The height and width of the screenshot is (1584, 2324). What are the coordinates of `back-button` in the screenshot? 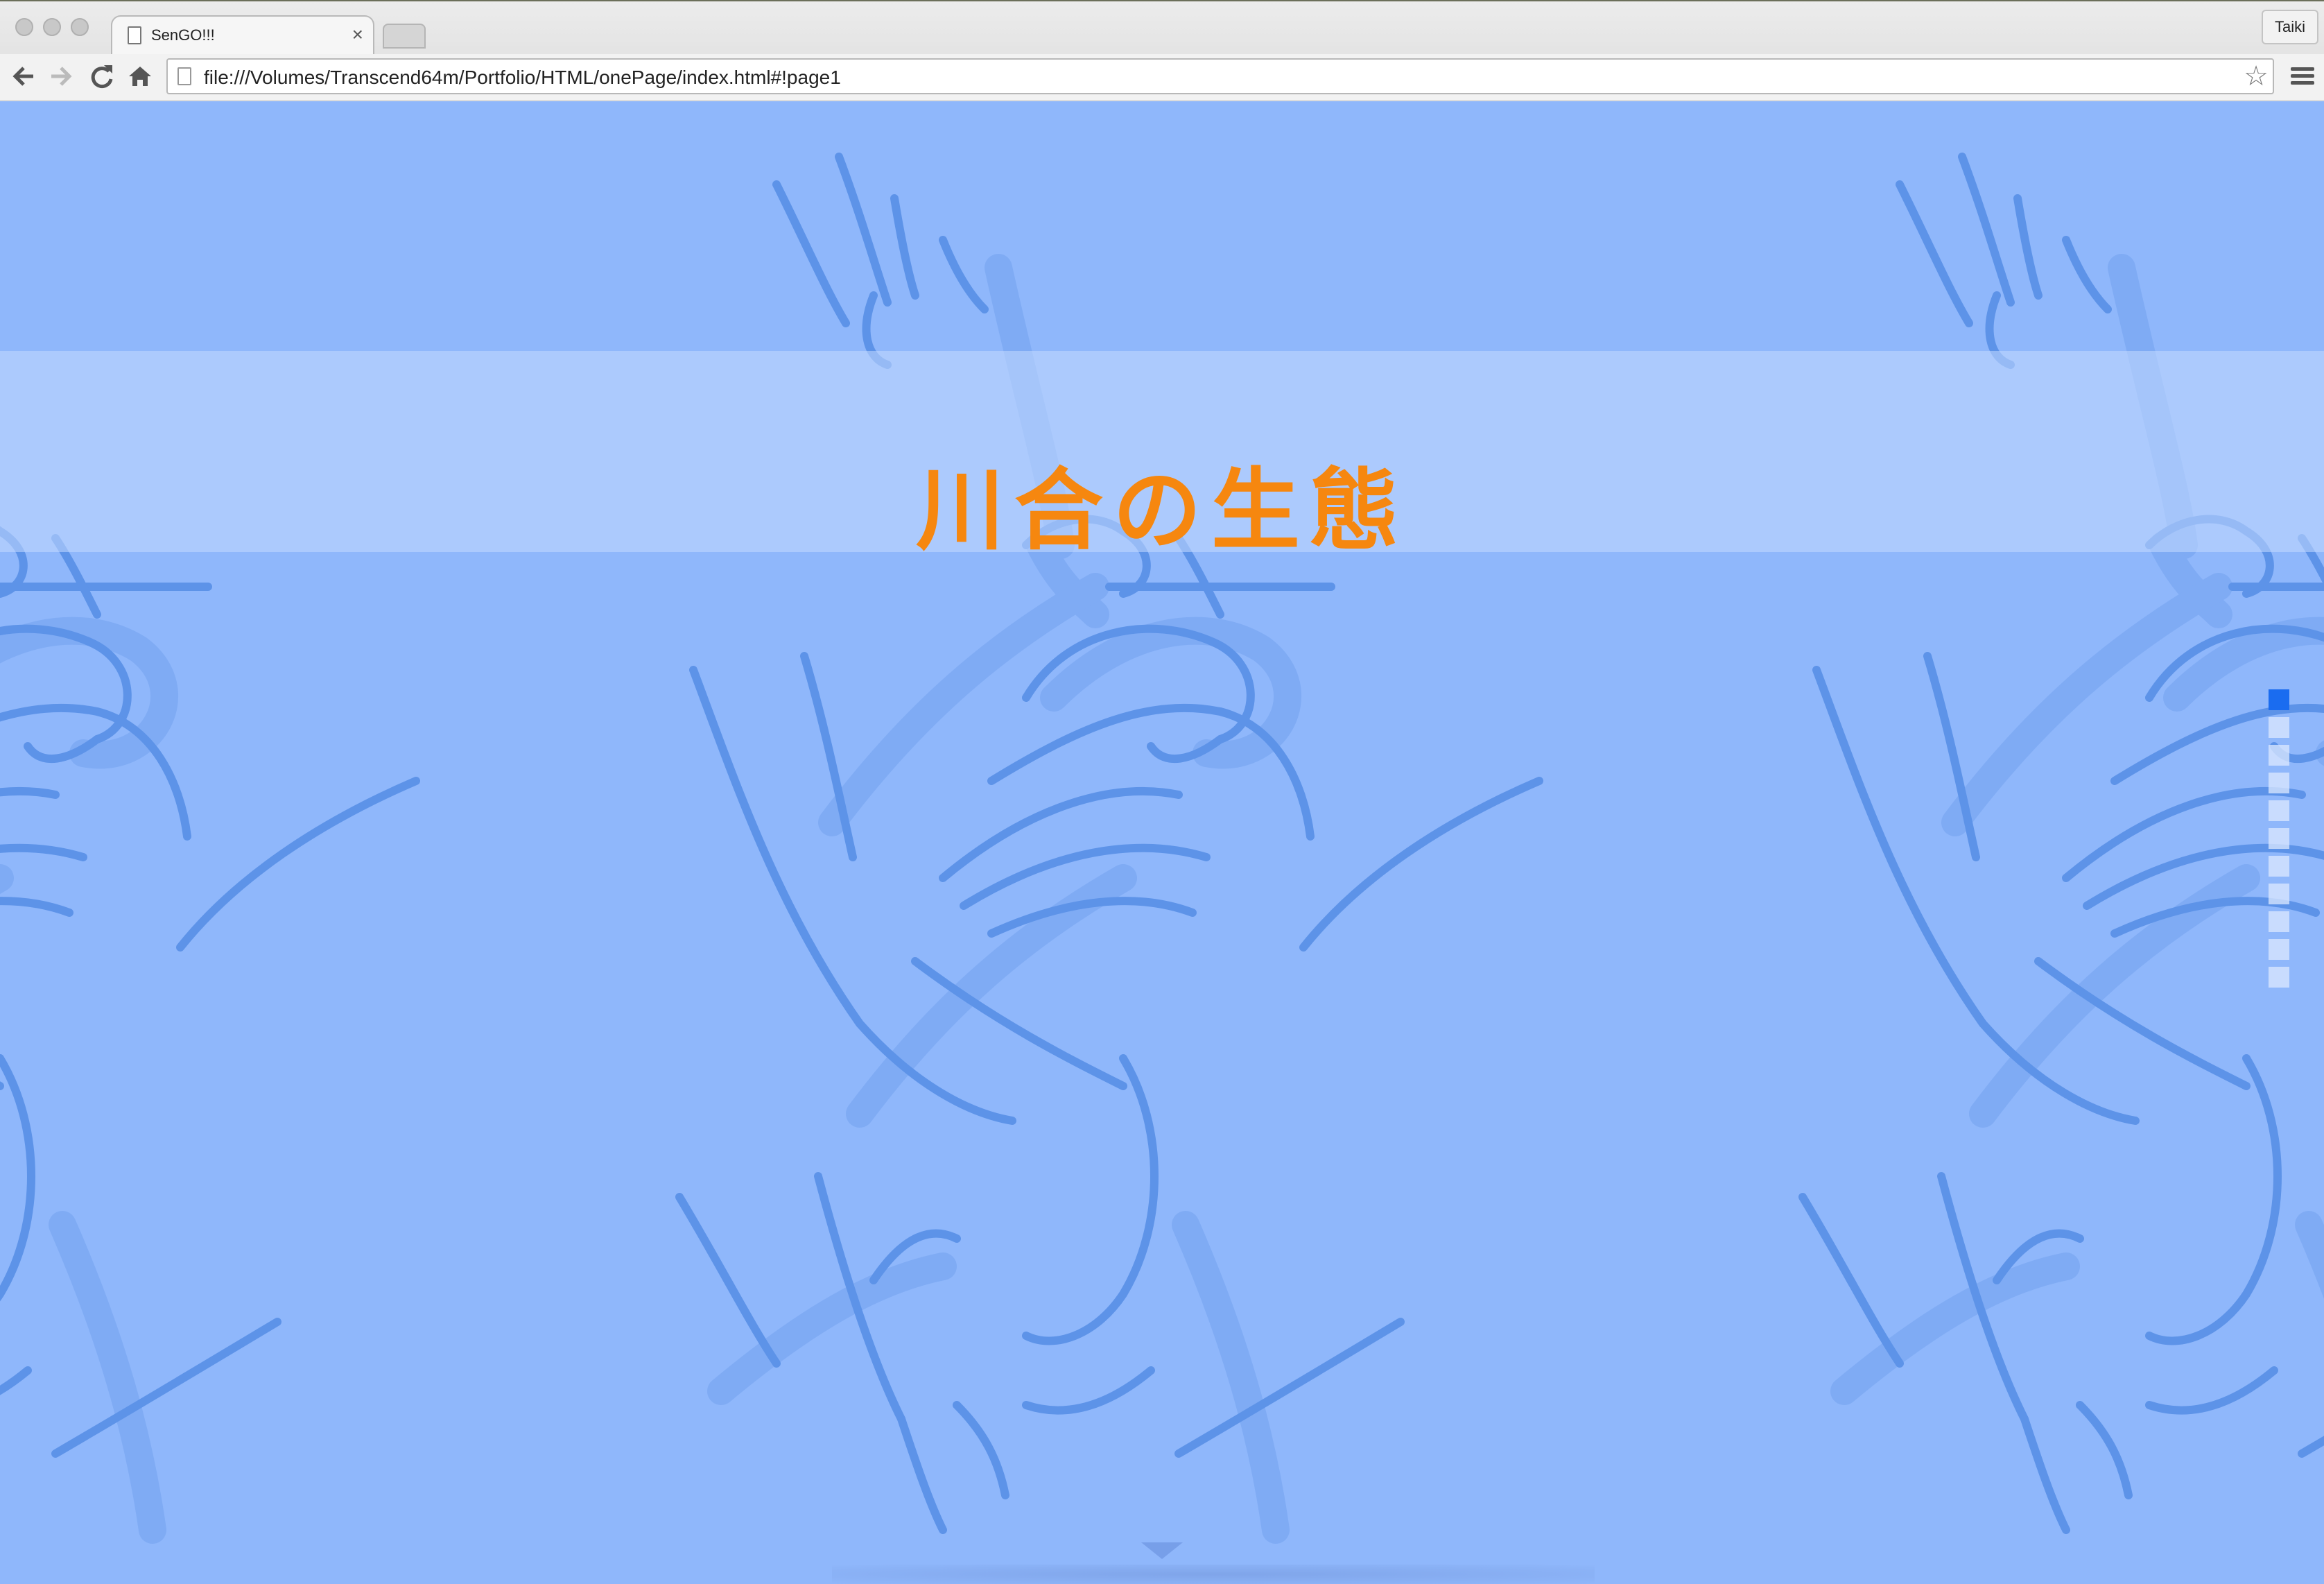 It's located at (23, 76).